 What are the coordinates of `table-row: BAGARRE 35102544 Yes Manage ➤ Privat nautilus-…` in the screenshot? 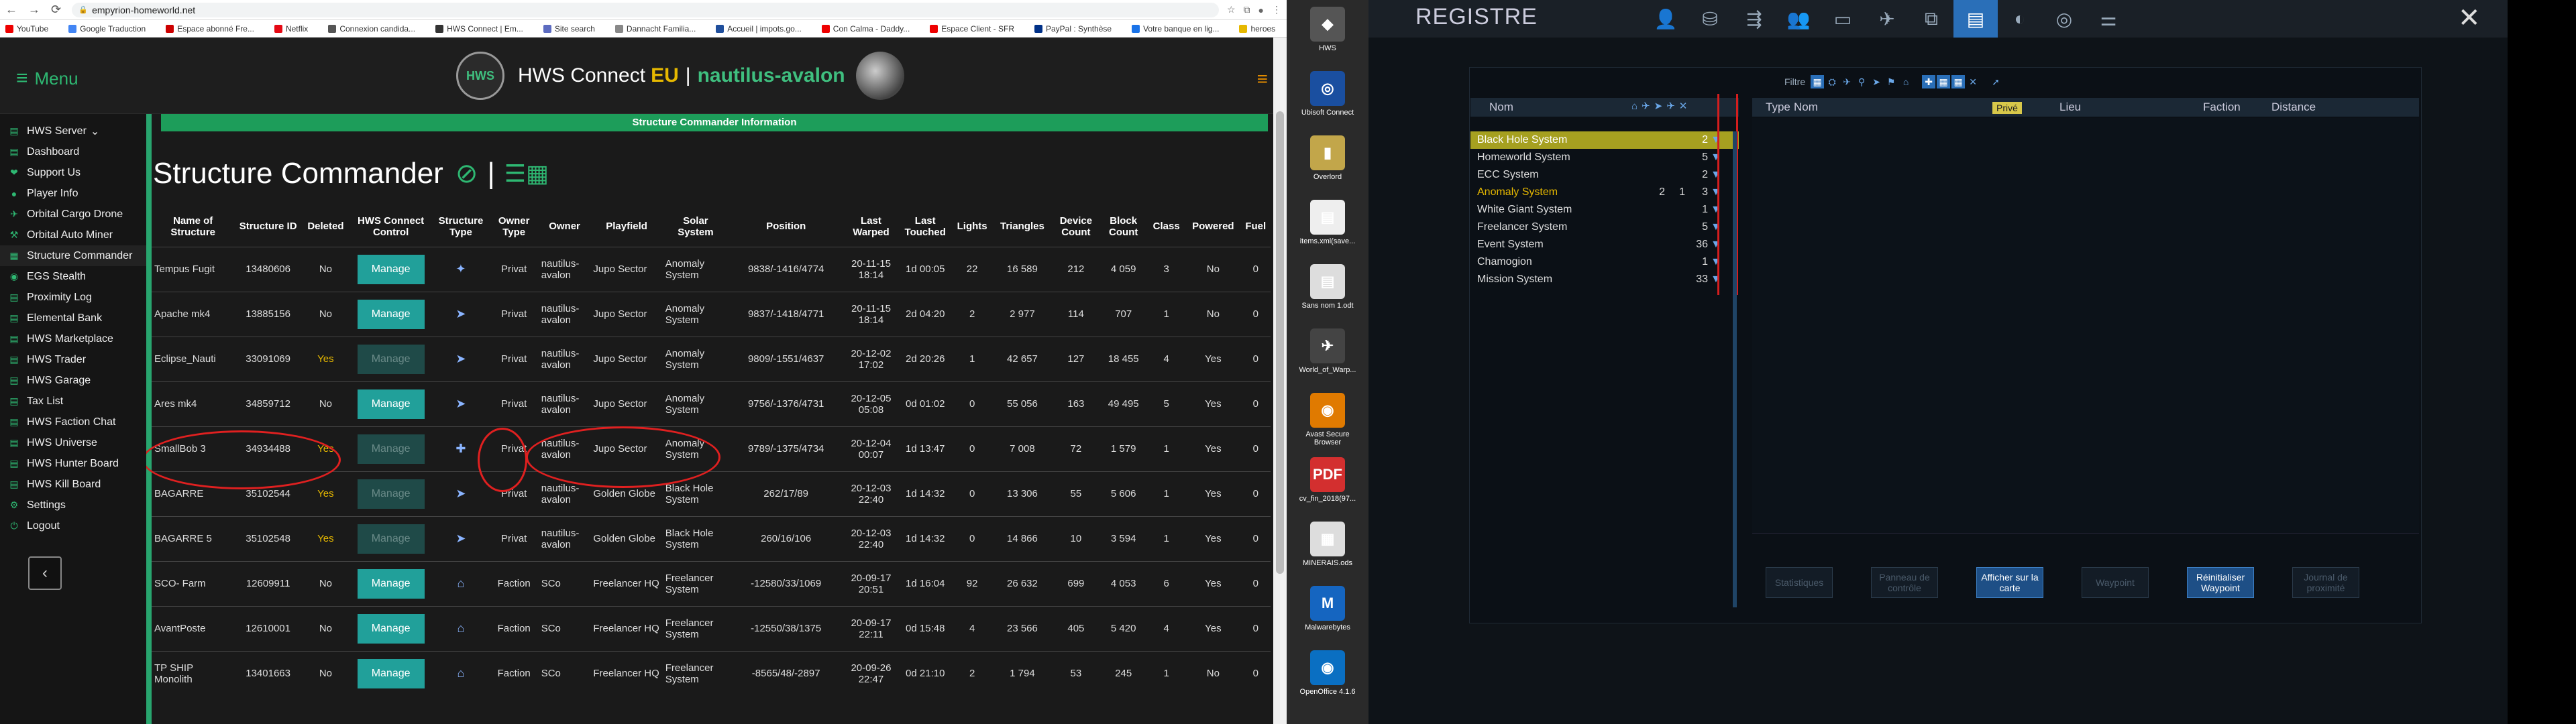 It's located at (711, 493).